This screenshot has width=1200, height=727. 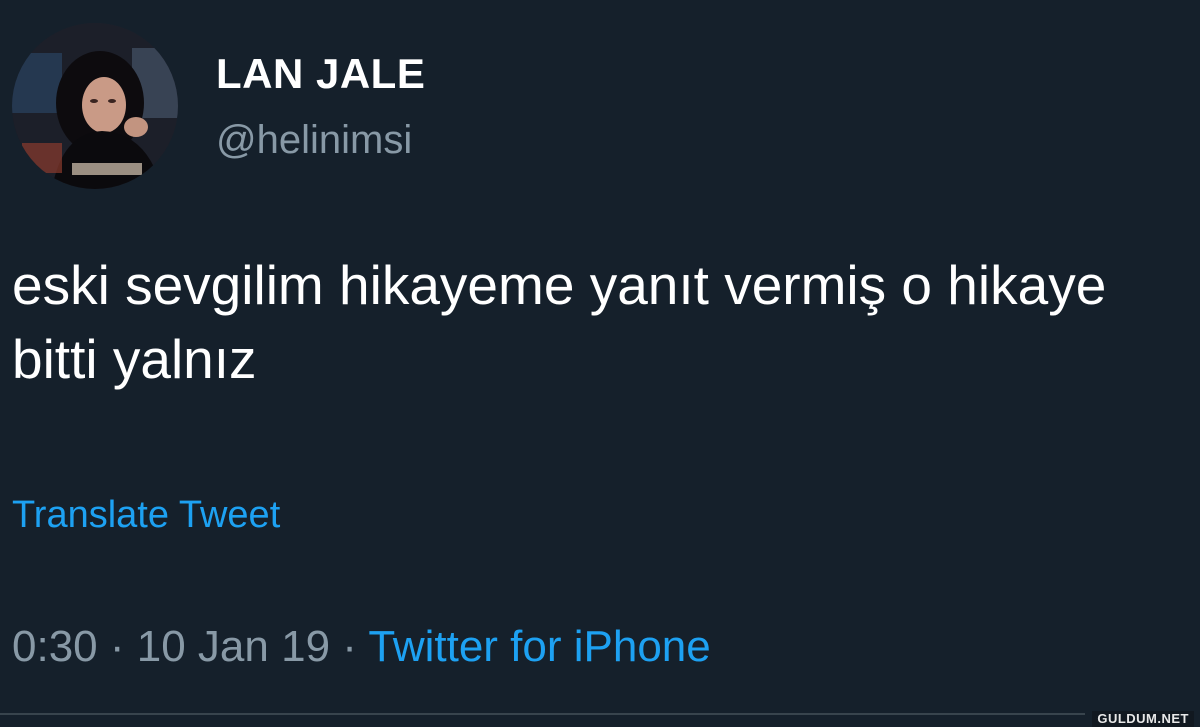 What do you see at coordinates (539, 646) in the screenshot?
I see `tweet-source-link: Twitter for iPhone` at bounding box center [539, 646].